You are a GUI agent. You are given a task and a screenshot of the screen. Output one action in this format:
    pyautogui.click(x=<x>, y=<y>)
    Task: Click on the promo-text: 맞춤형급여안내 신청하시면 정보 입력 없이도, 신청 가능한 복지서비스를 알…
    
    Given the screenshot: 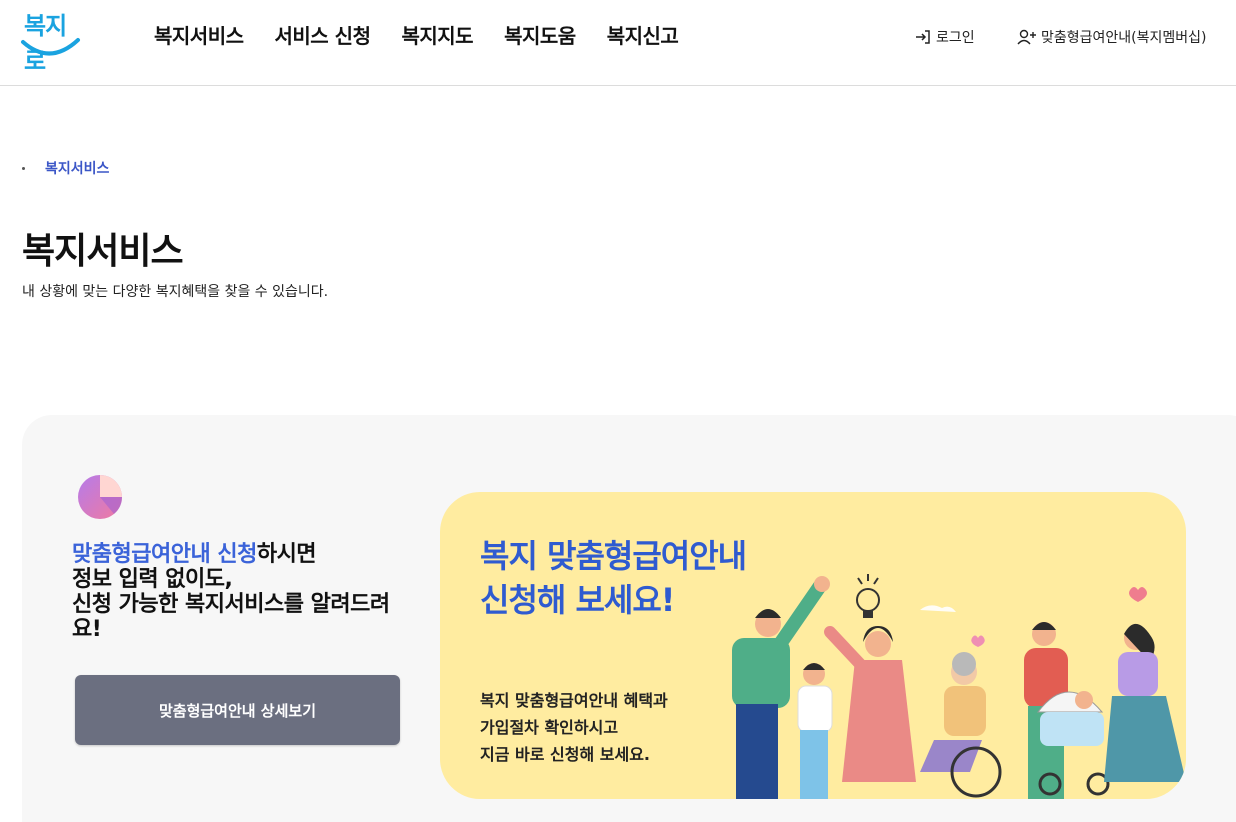 What is the action you would take?
    pyautogui.click(x=242, y=592)
    